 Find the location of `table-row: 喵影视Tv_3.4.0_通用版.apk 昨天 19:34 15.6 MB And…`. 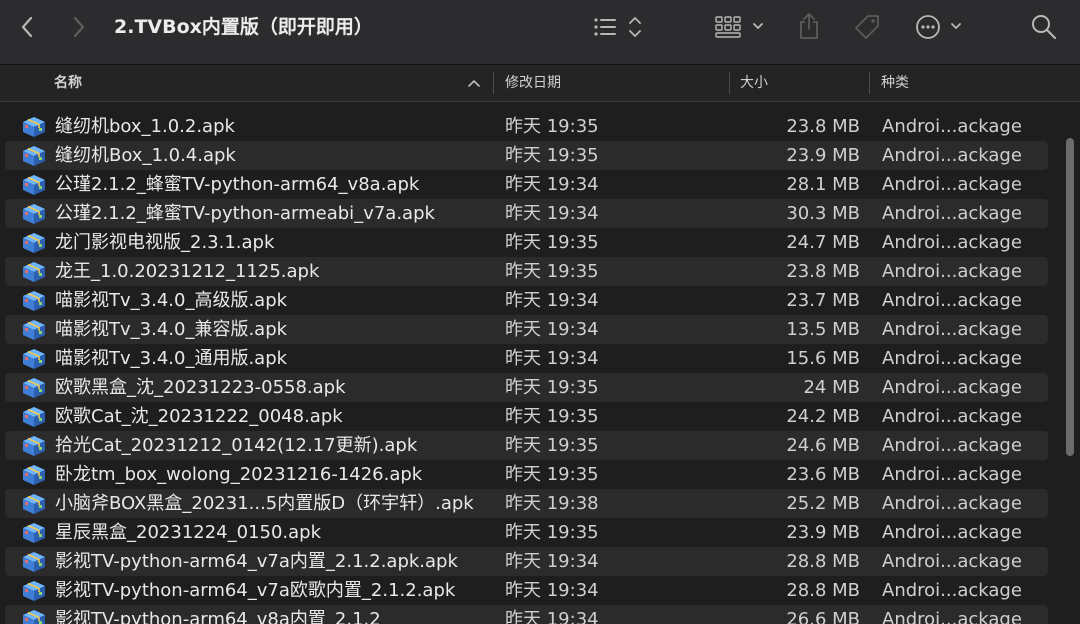

table-row: 喵影视Tv_3.4.0_通用版.apk 昨天 19:34 15.6 MB And… is located at coordinates (526, 358).